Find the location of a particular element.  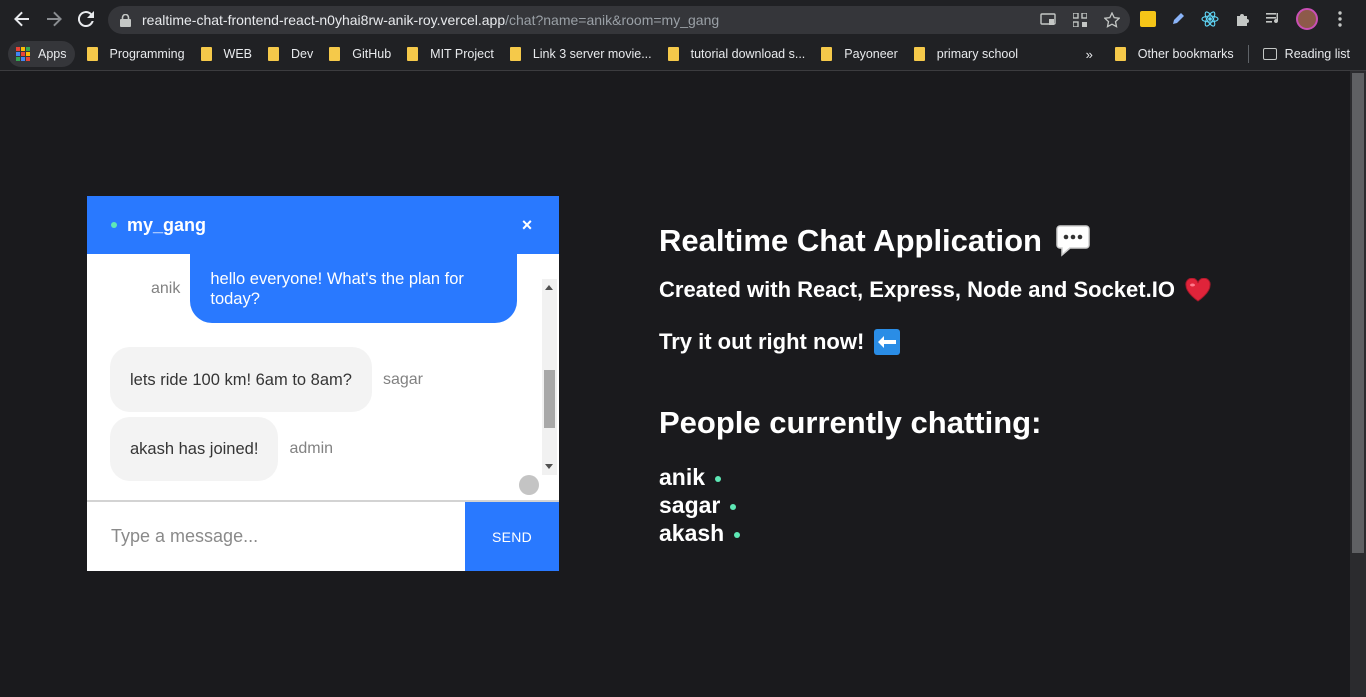

bookmark-folder: Programming is located at coordinates (136, 54).